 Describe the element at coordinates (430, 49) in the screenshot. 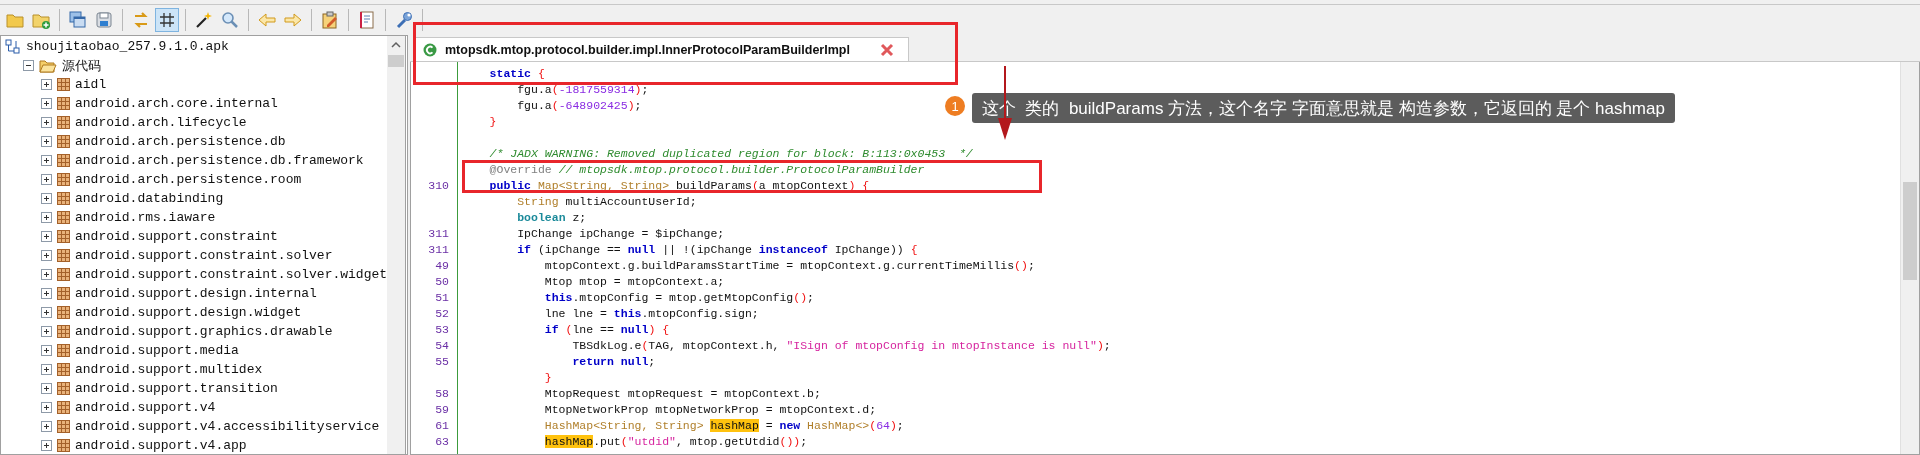

I see `class-icon` at that location.